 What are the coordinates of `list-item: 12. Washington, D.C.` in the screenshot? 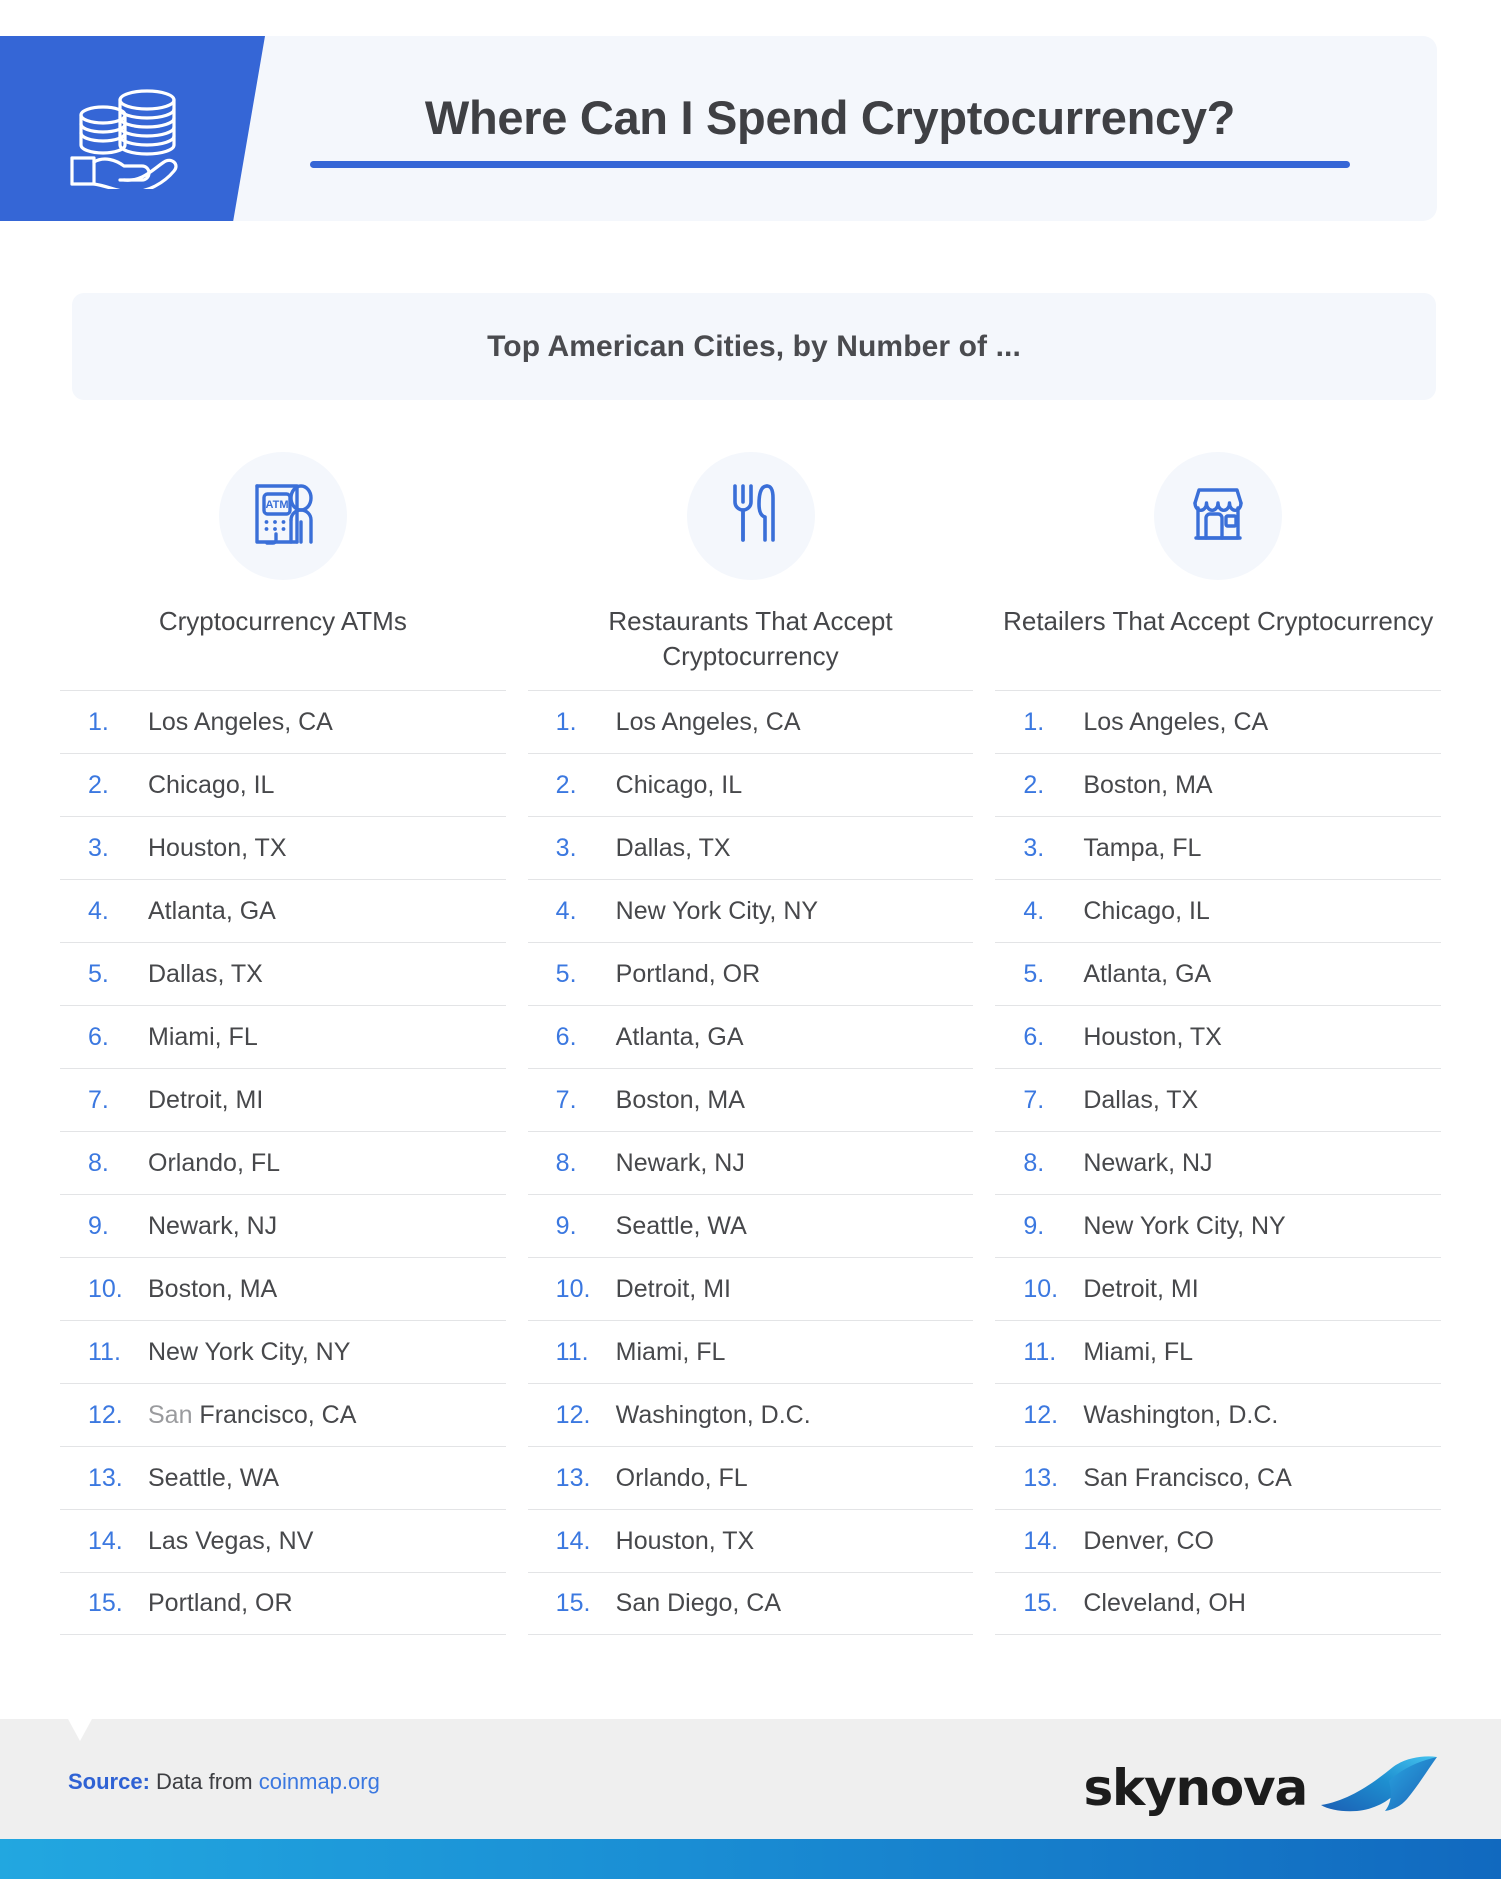 It's located at (1218, 1414).